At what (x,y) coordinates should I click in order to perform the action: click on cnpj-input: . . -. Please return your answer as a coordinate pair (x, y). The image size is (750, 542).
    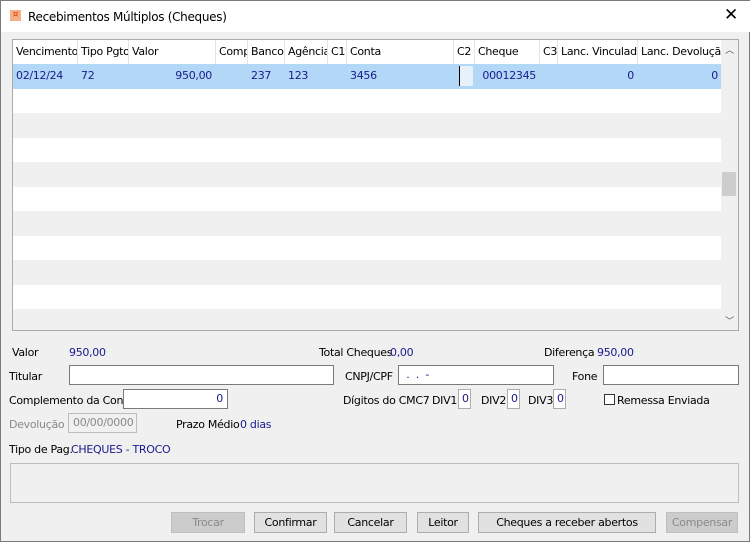
    Looking at the image, I should click on (476, 375).